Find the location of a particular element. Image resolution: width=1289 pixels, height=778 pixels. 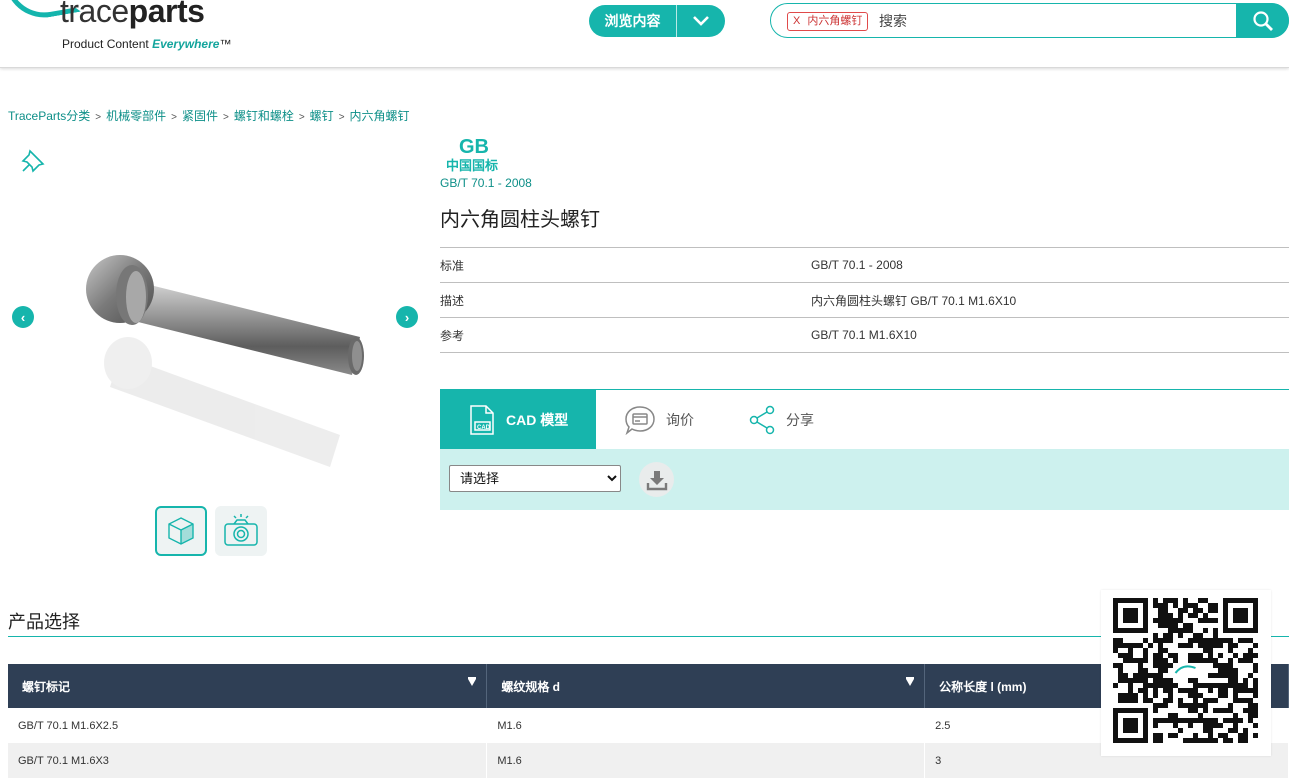

download-button is located at coordinates (656, 479).